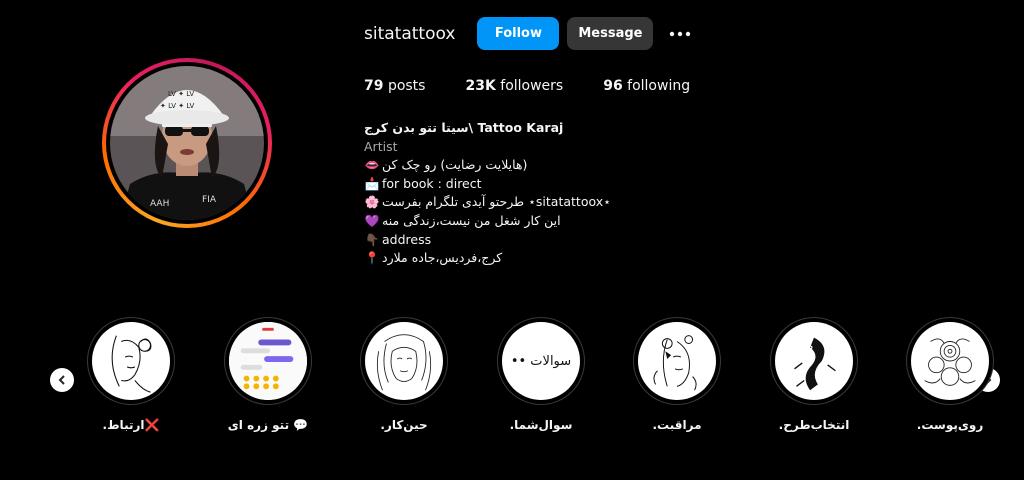  I want to click on more-options-icon, so click(680, 33).